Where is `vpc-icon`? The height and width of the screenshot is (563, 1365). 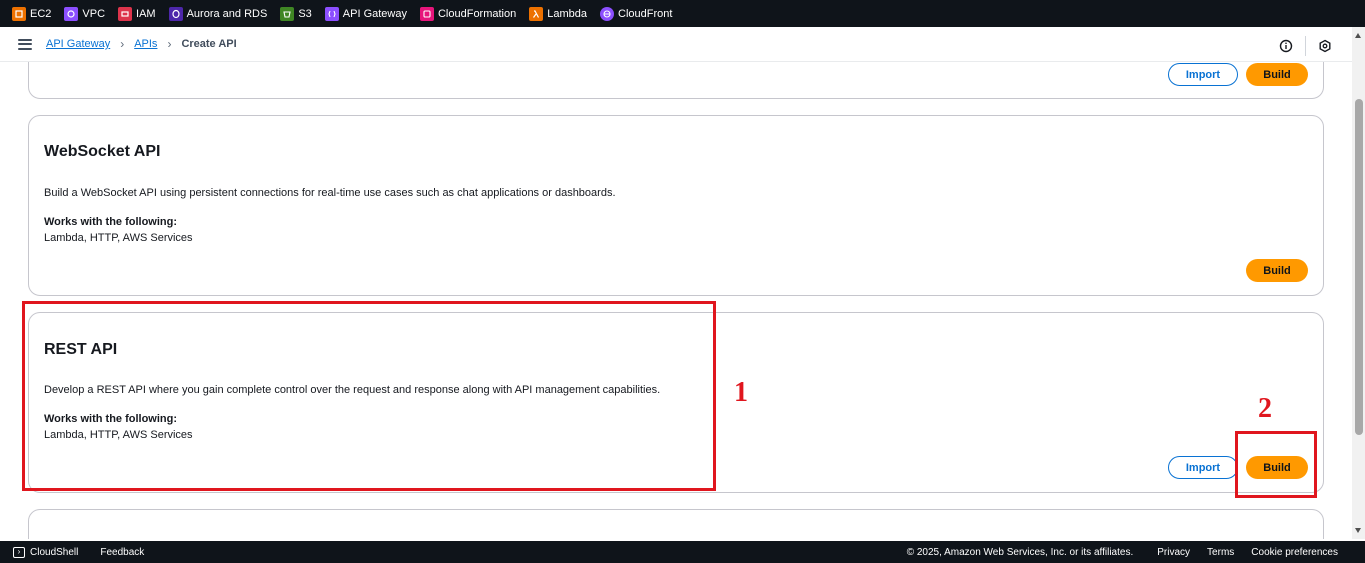
vpc-icon is located at coordinates (71, 13).